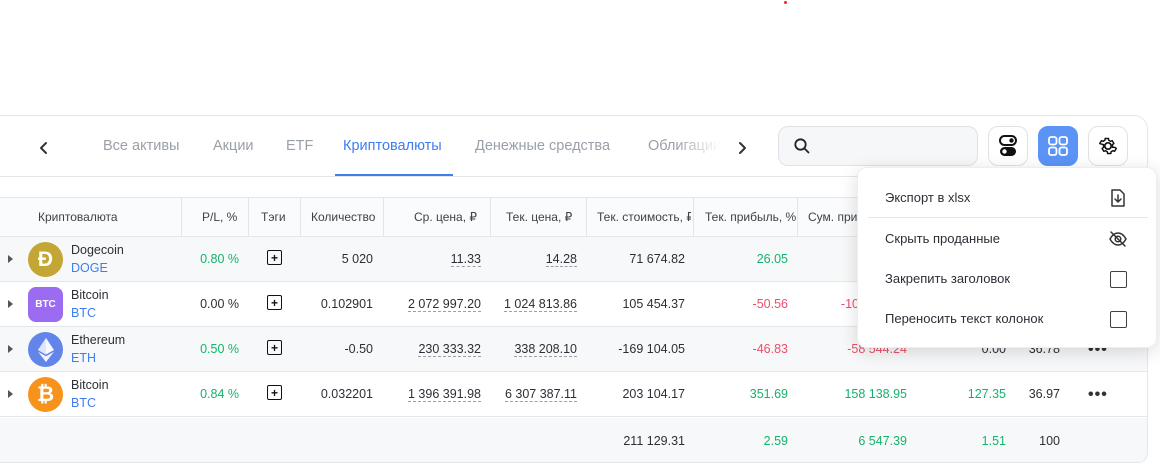  What do you see at coordinates (542, 146) in the screenshot?
I see `tab-cash: Денежные средства` at bounding box center [542, 146].